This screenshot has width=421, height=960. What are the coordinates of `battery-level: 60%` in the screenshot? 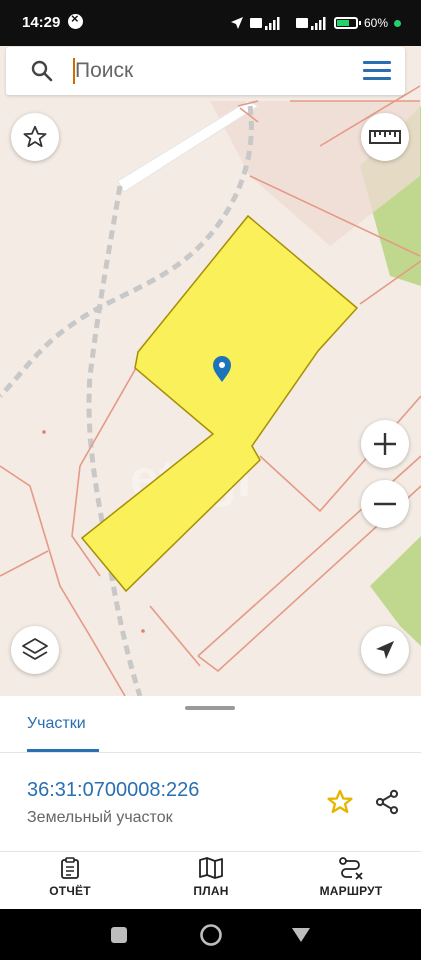 It's located at (375, 23).